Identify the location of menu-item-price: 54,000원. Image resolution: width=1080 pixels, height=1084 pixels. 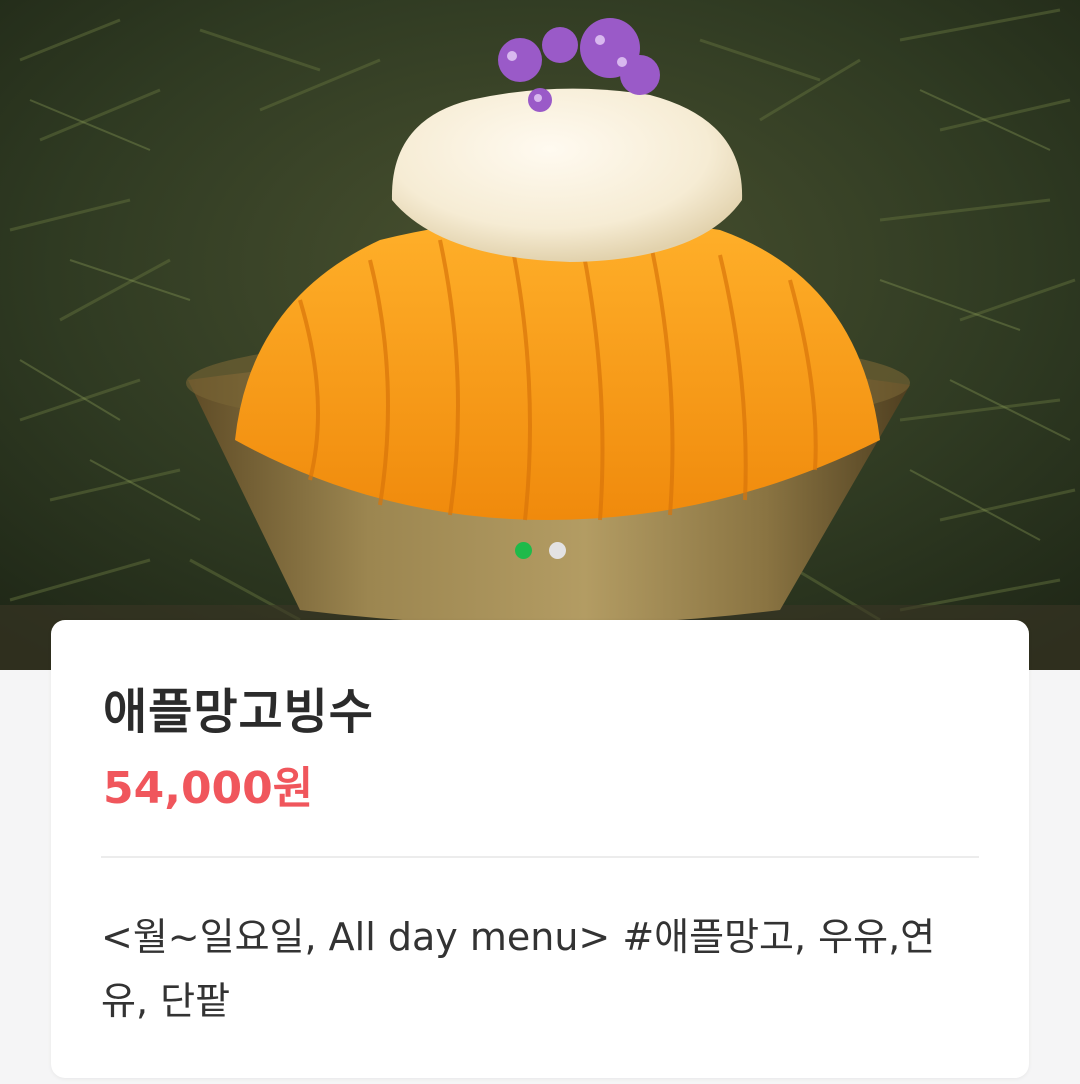
(208, 788).